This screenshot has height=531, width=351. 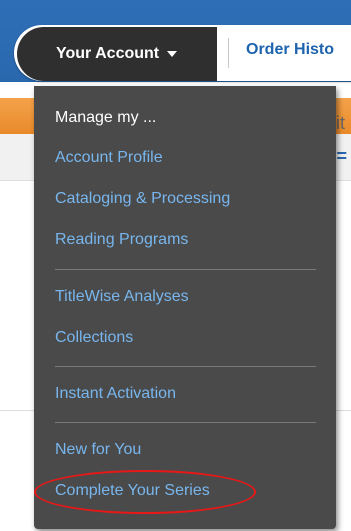 What do you see at coordinates (122, 297) in the screenshot?
I see `menu-item-titlewise-analyses: TitleWise Analyses` at bounding box center [122, 297].